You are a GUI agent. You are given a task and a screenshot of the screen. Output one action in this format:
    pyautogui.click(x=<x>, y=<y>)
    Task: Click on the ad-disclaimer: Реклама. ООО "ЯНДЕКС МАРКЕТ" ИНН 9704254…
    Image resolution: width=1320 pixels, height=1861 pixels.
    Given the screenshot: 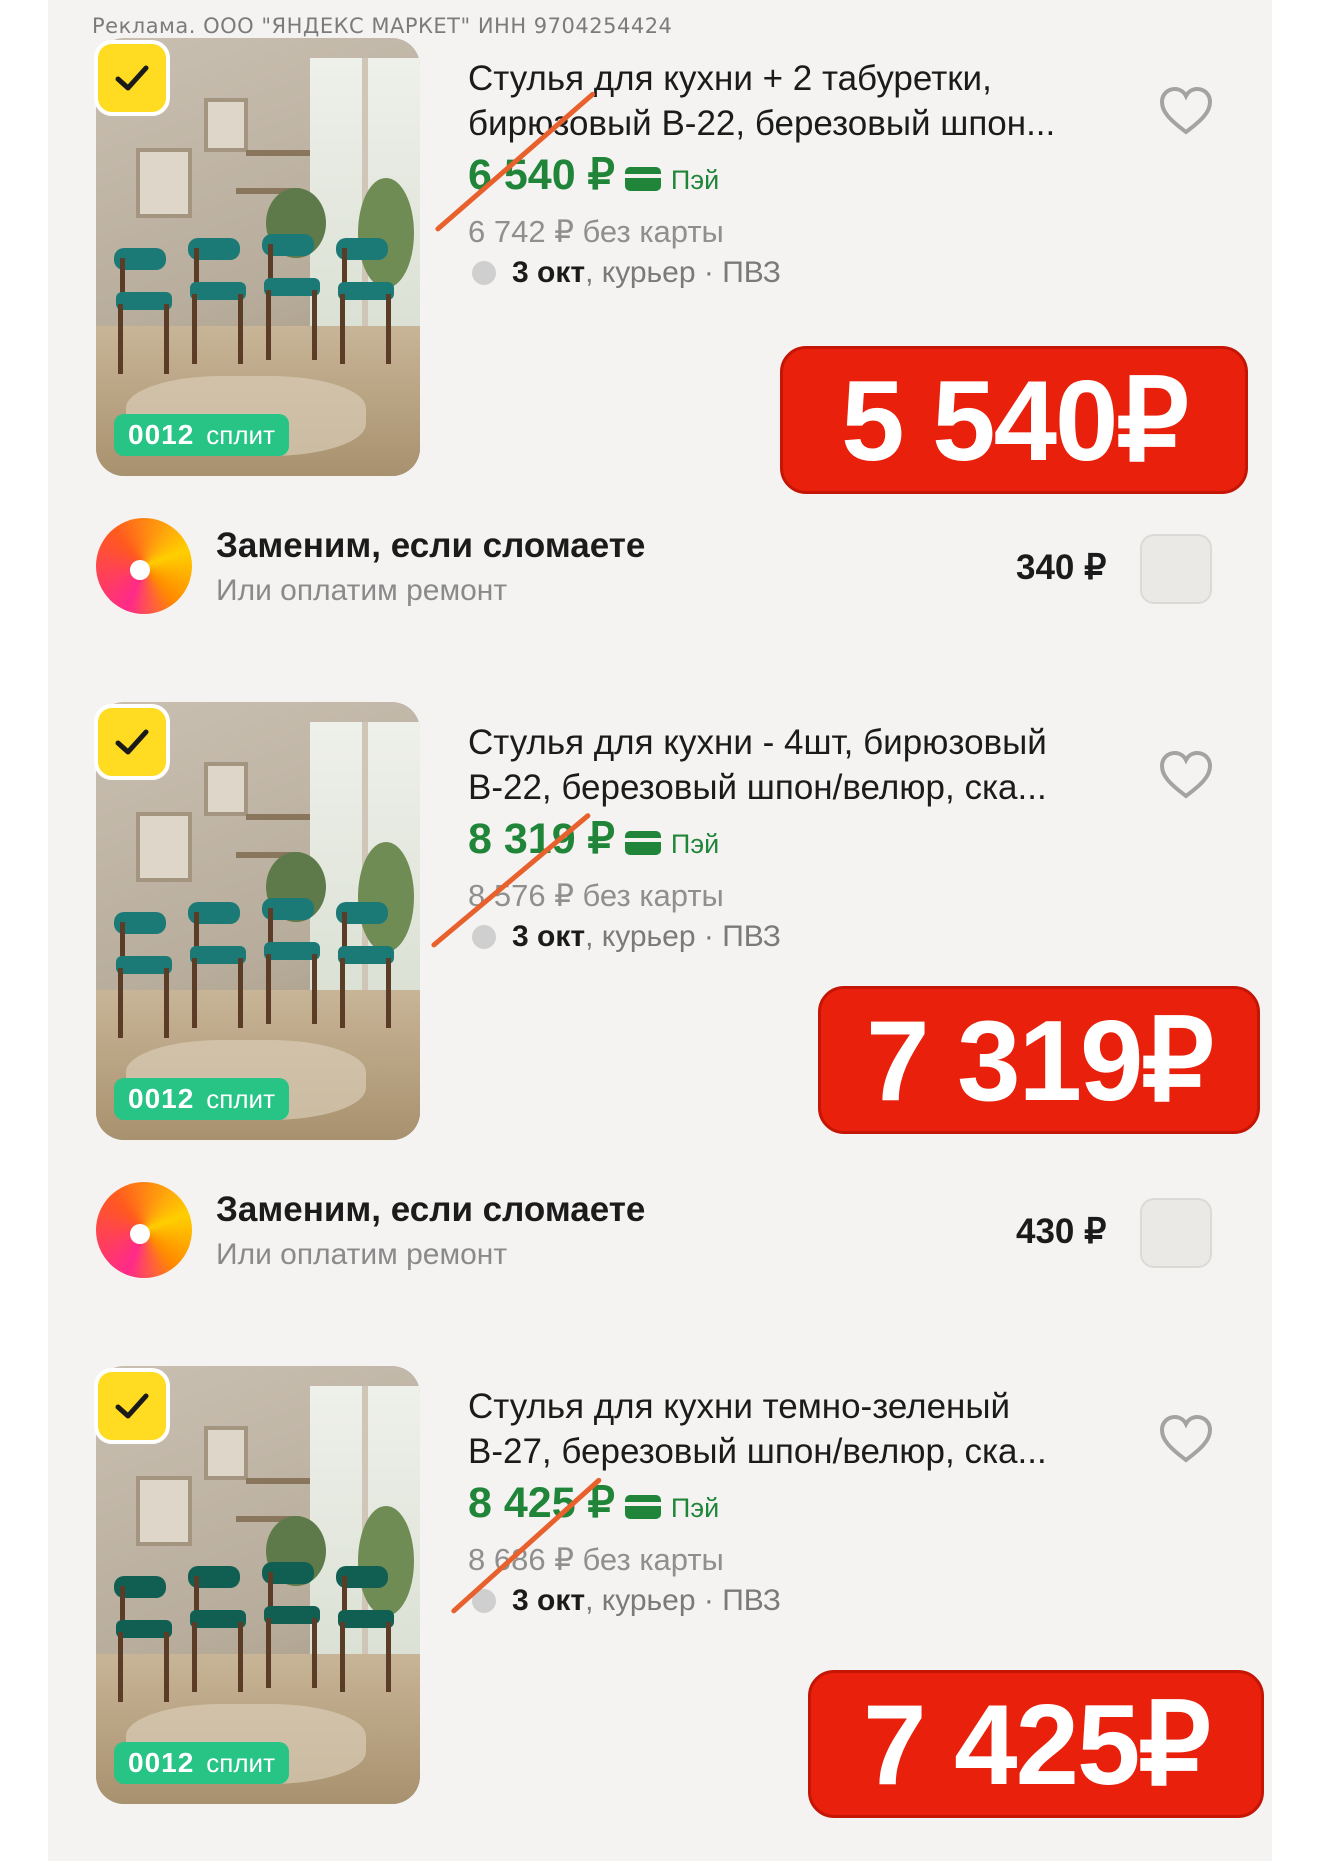 What is the action you would take?
    pyautogui.click(x=382, y=26)
    